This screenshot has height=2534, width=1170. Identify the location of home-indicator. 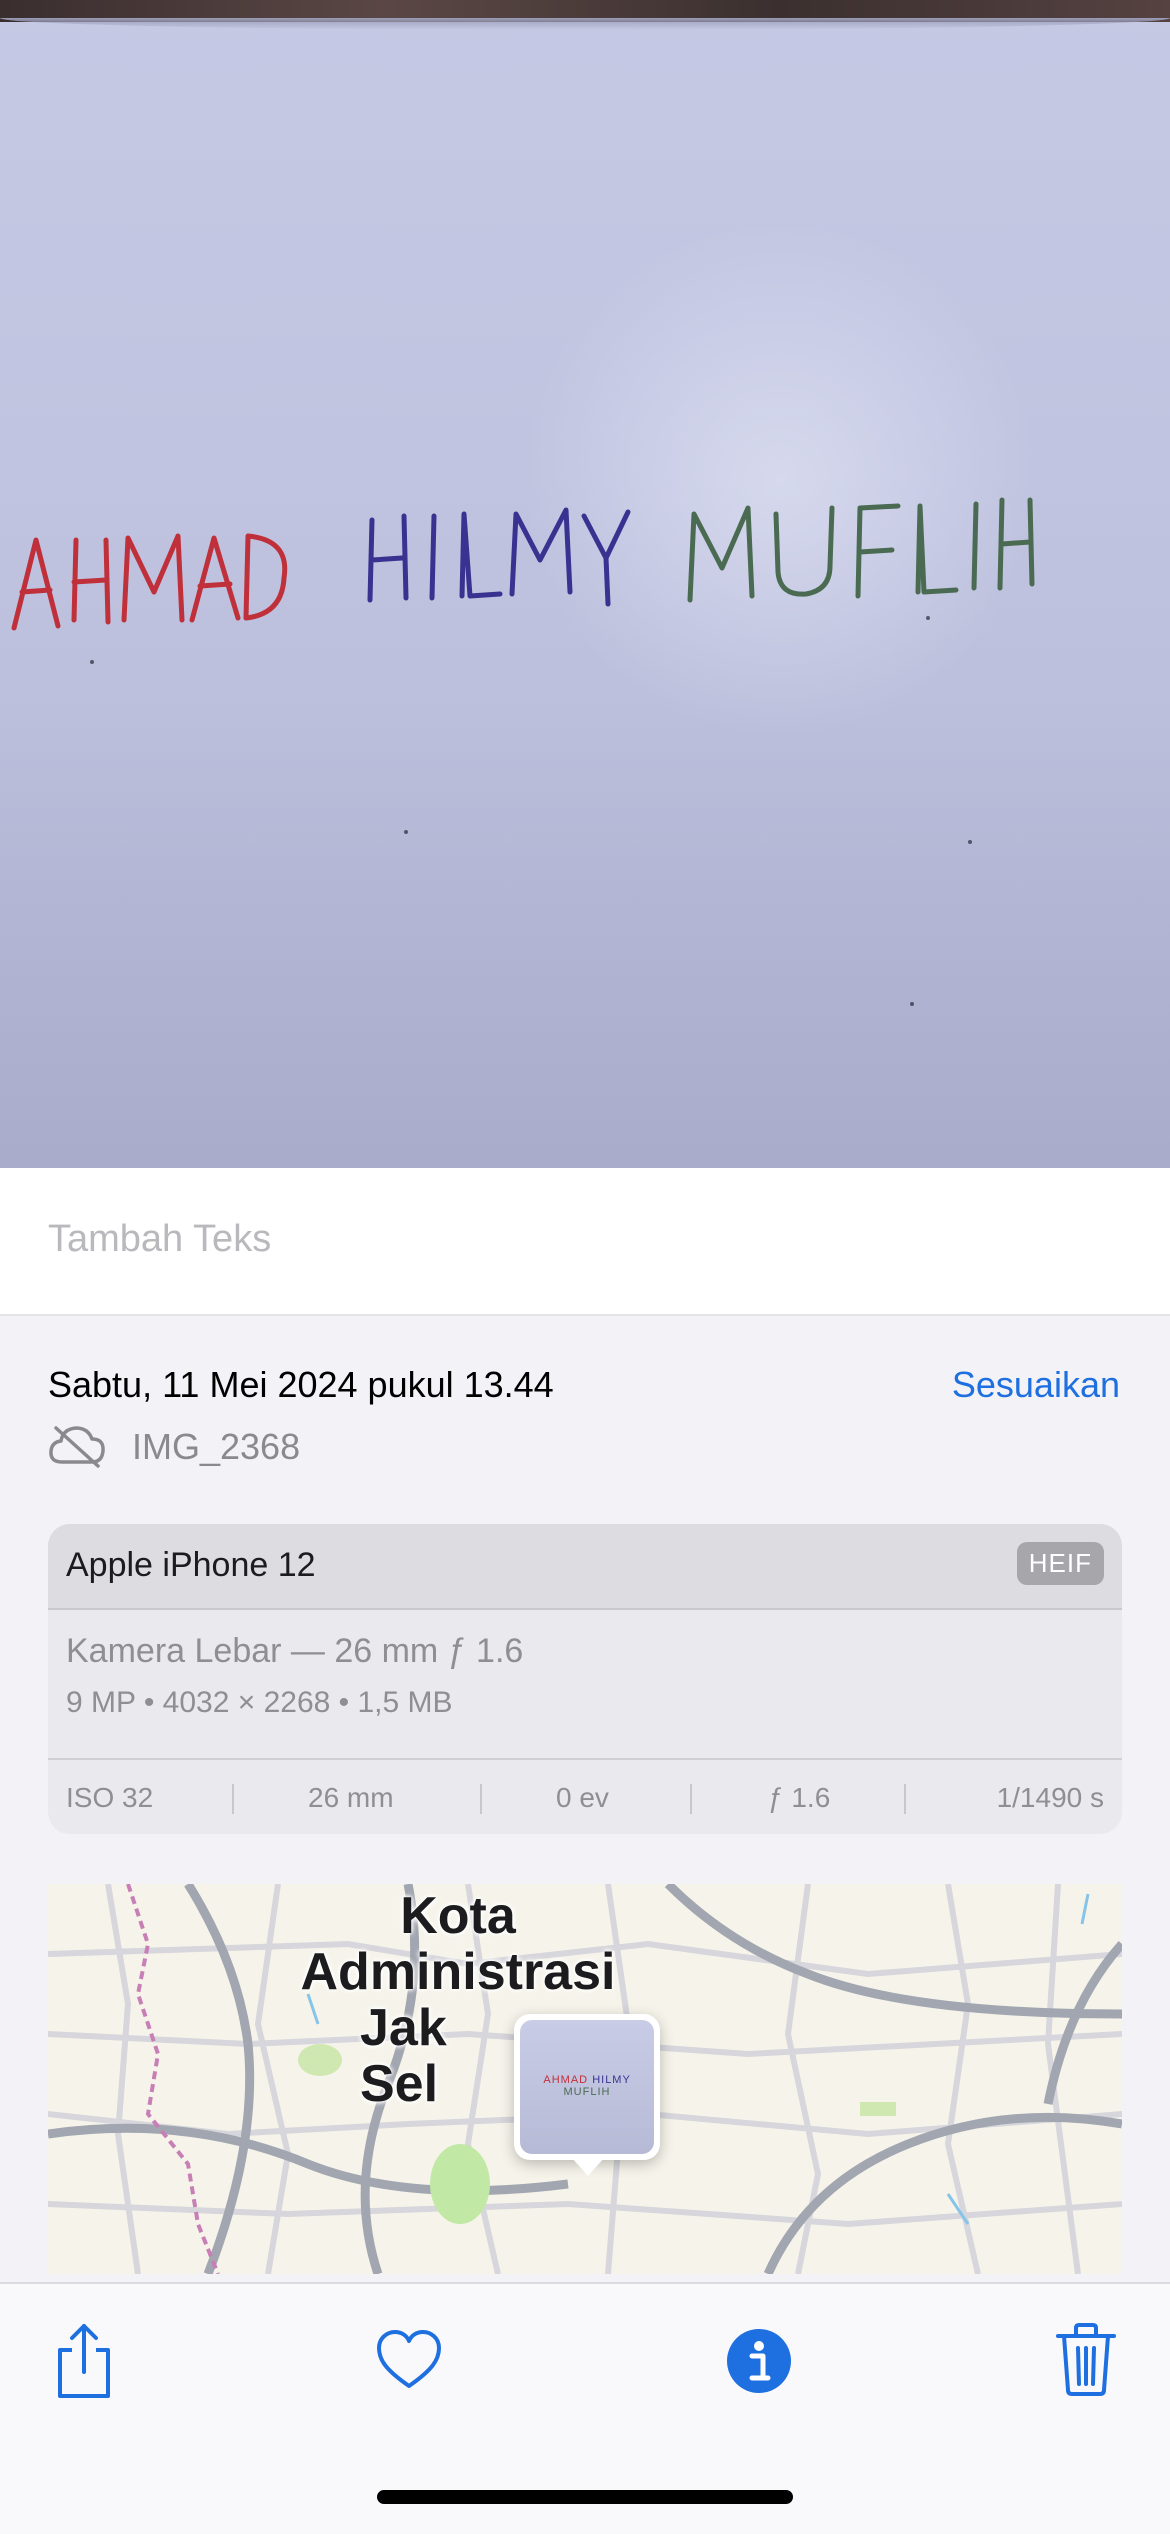
(585, 2497).